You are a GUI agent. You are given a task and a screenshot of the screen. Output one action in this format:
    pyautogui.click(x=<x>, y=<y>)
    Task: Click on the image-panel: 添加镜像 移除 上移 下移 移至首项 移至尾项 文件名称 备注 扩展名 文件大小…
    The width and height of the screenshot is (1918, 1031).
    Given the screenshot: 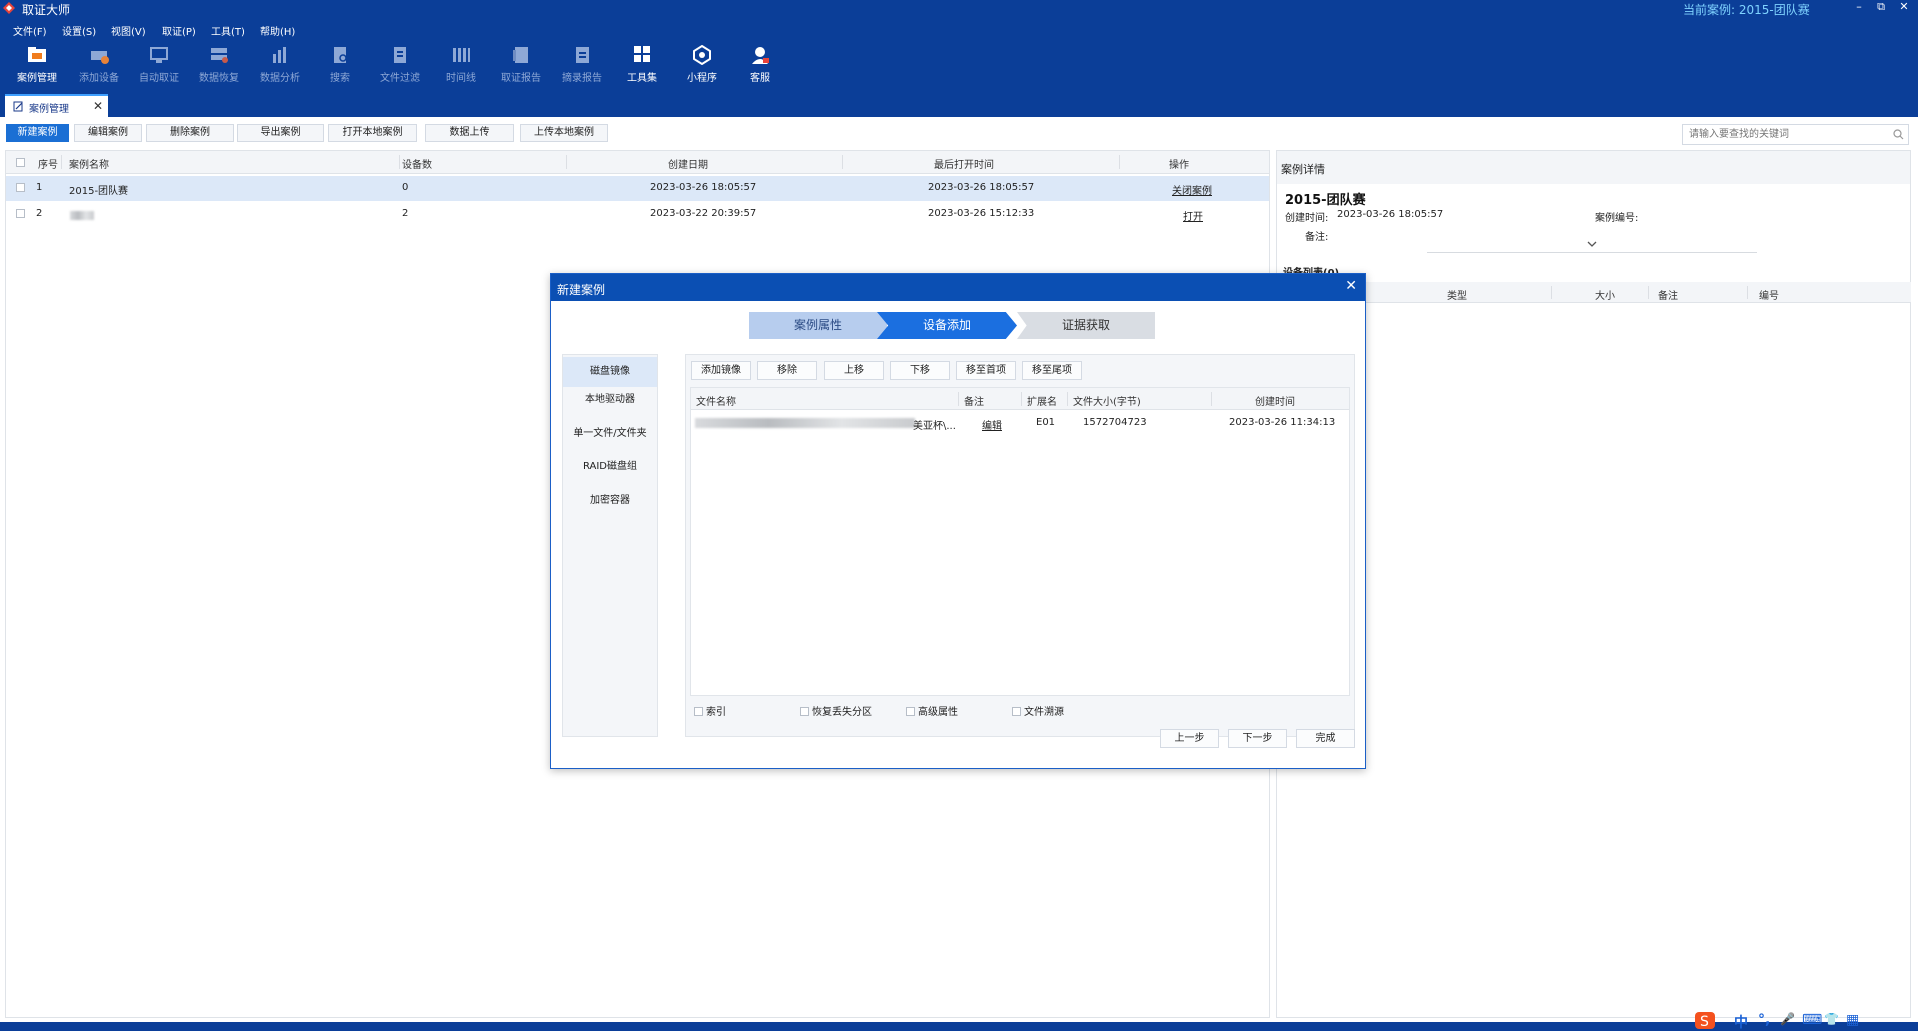 What is the action you would take?
    pyautogui.click(x=1020, y=545)
    